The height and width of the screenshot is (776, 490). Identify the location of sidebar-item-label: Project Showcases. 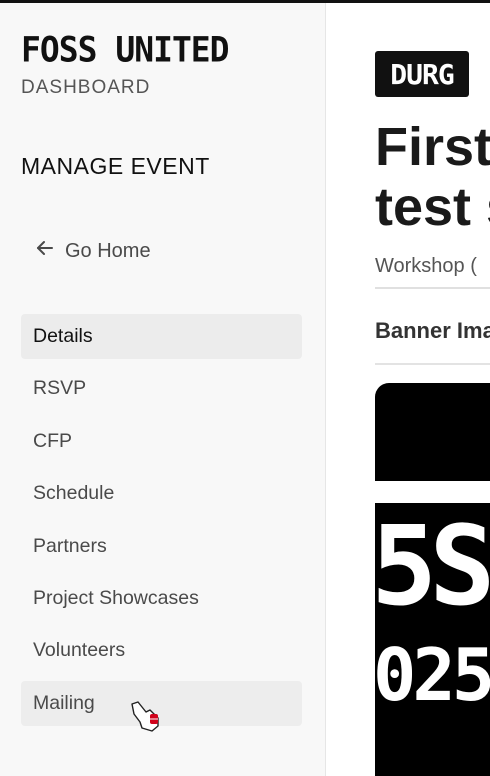
(116, 597).